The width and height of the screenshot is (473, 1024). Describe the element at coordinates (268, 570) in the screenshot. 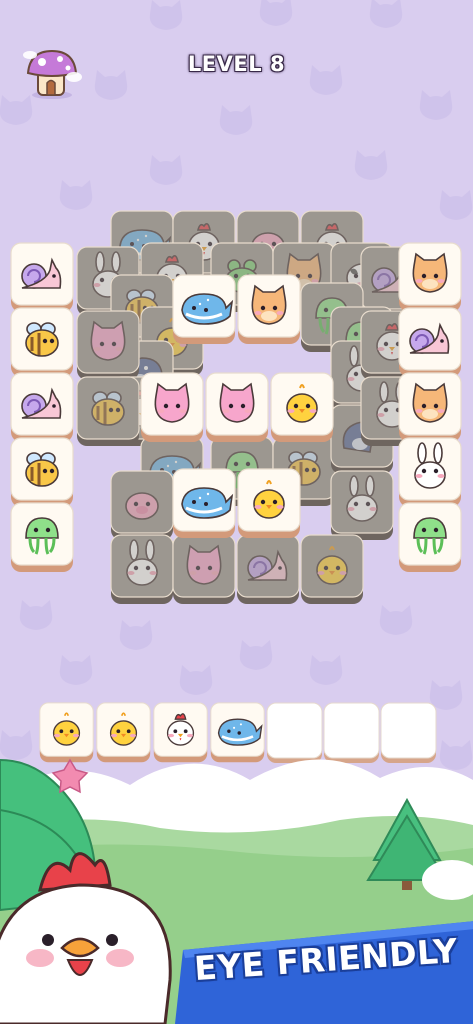

I see `covered-tile-snail` at that location.